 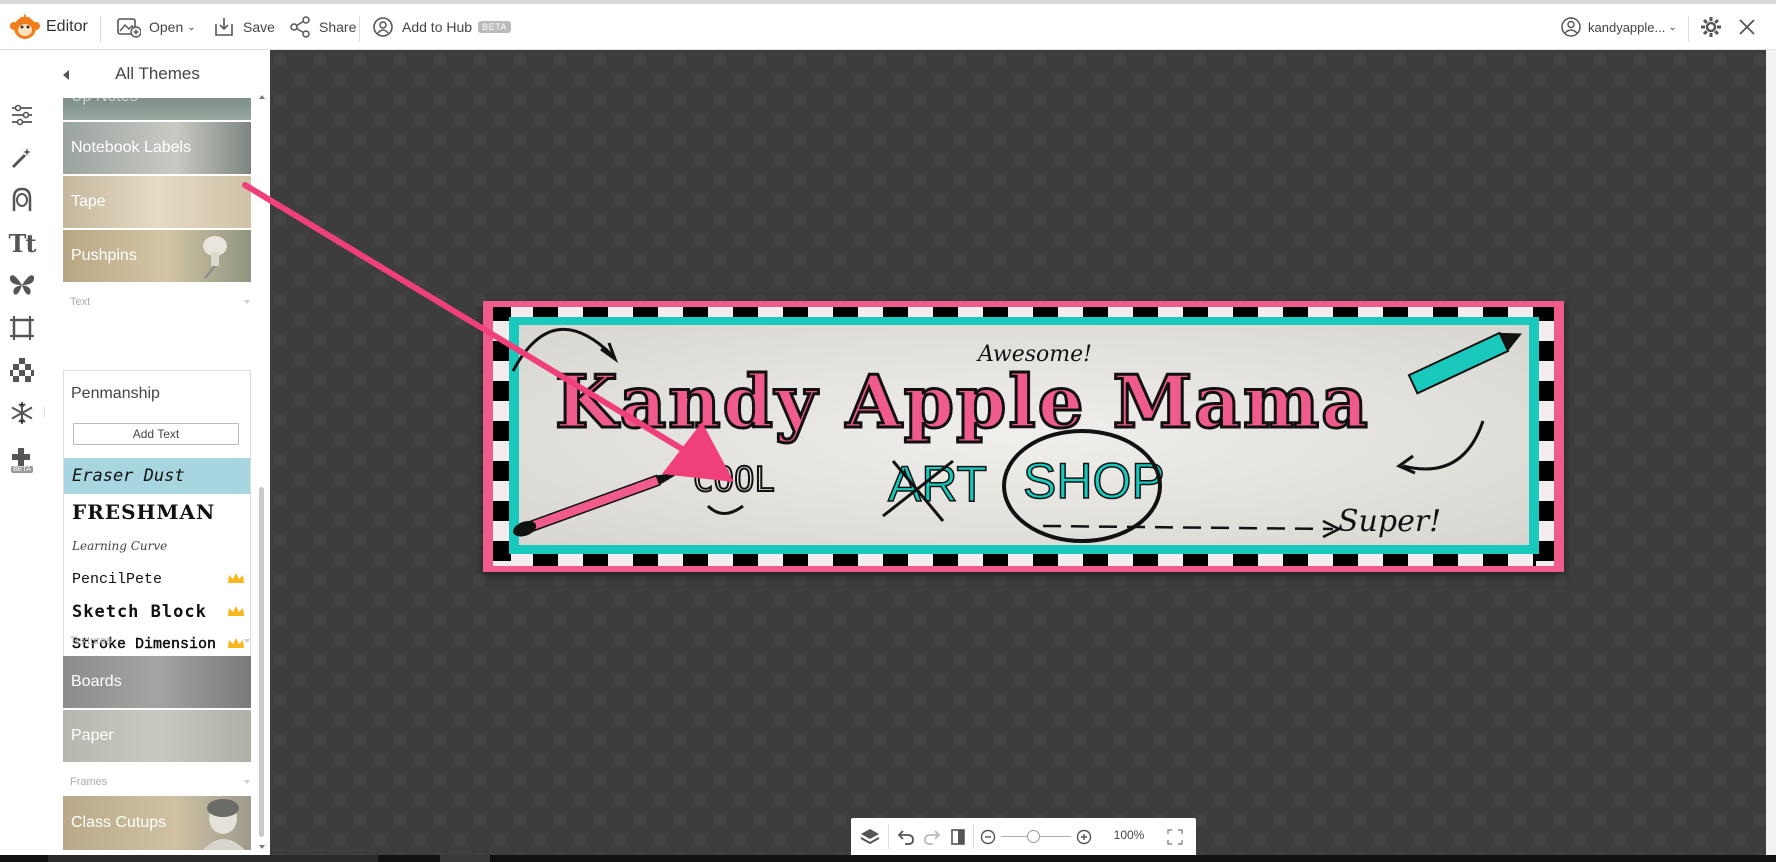 I want to click on font-learning-curve: Learning Curve, so click(x=157, y=546).